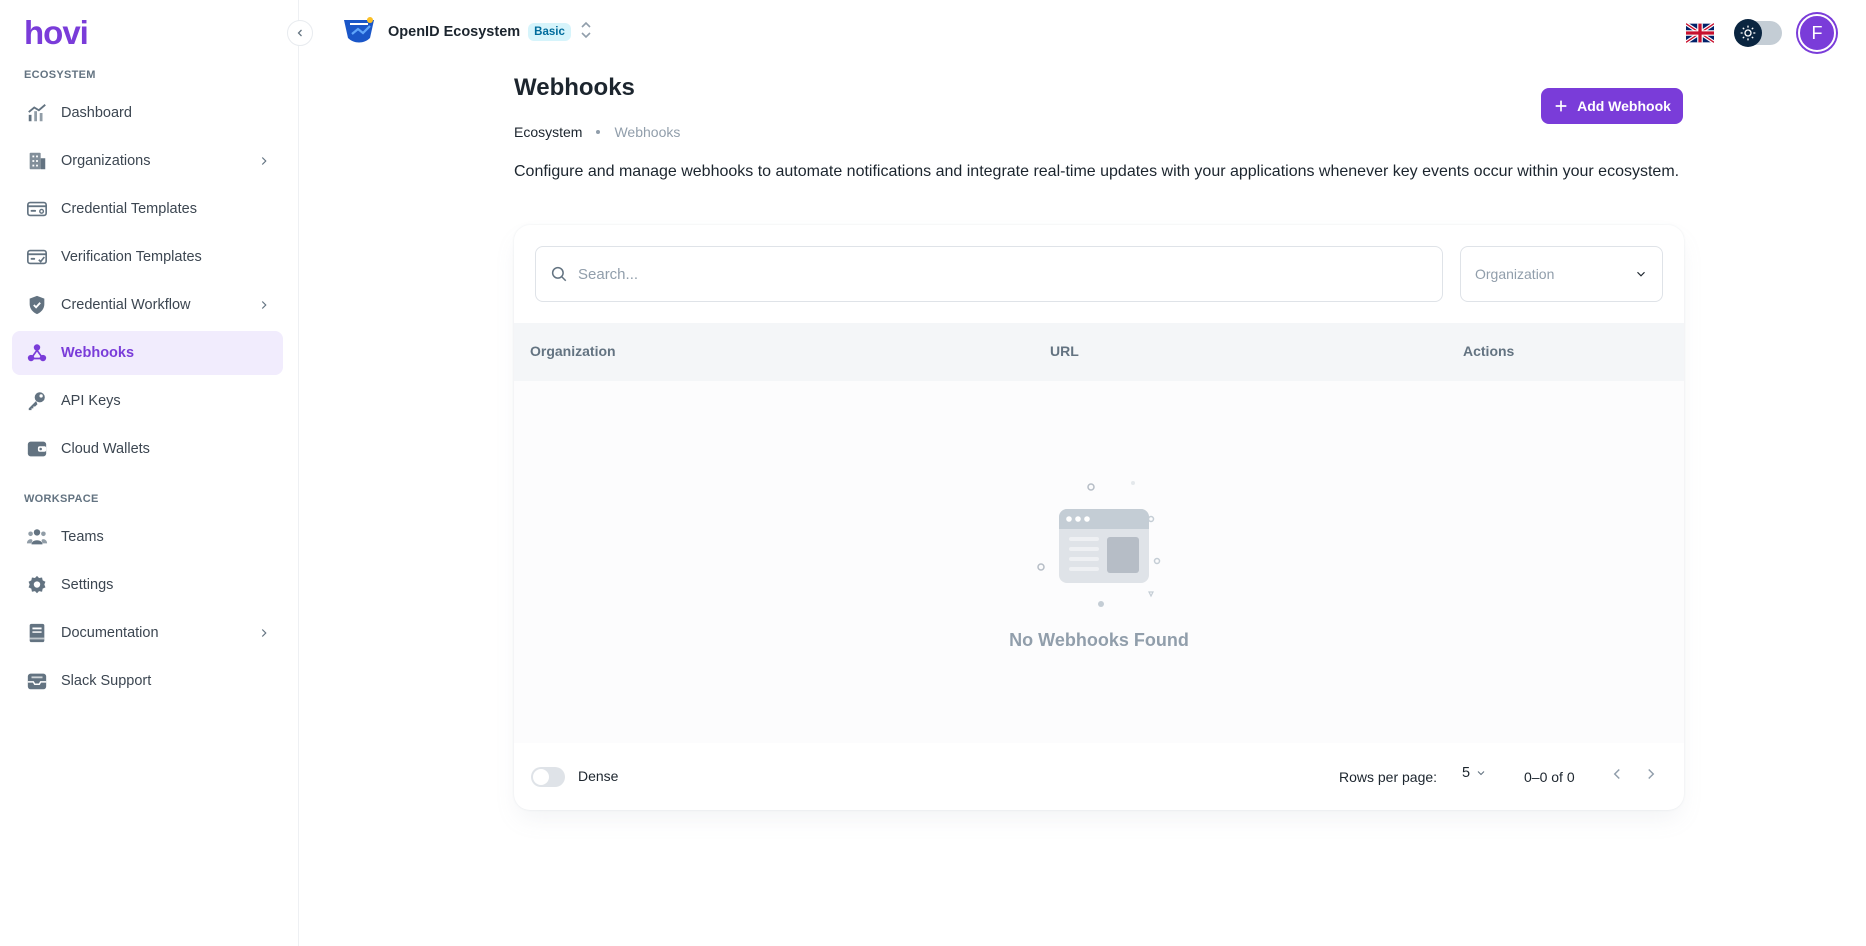  What do you see at coordinates (106, 681) in the screenshot?
I see `sidebar-item-label: Slack Support` at bounding box center [106, 681].